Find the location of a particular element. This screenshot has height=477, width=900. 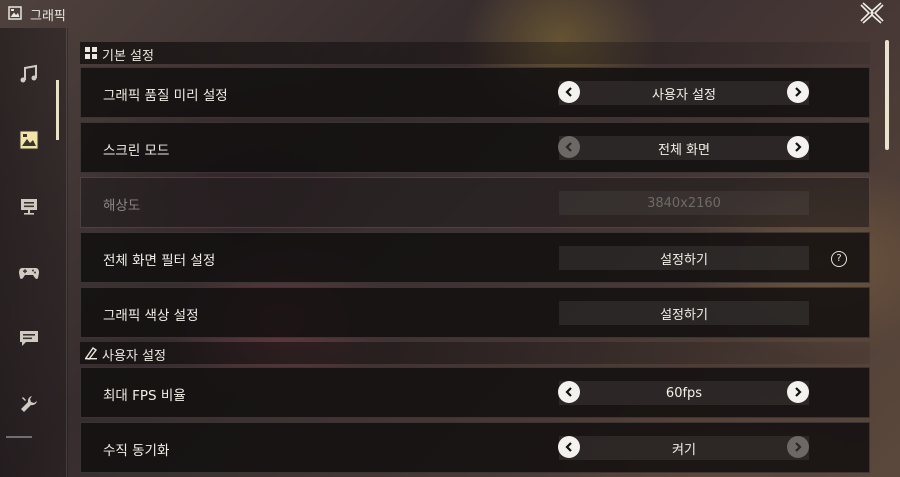

setting-label: 그래픽 품질 미리 설정 is located at coordinates (165, 96).